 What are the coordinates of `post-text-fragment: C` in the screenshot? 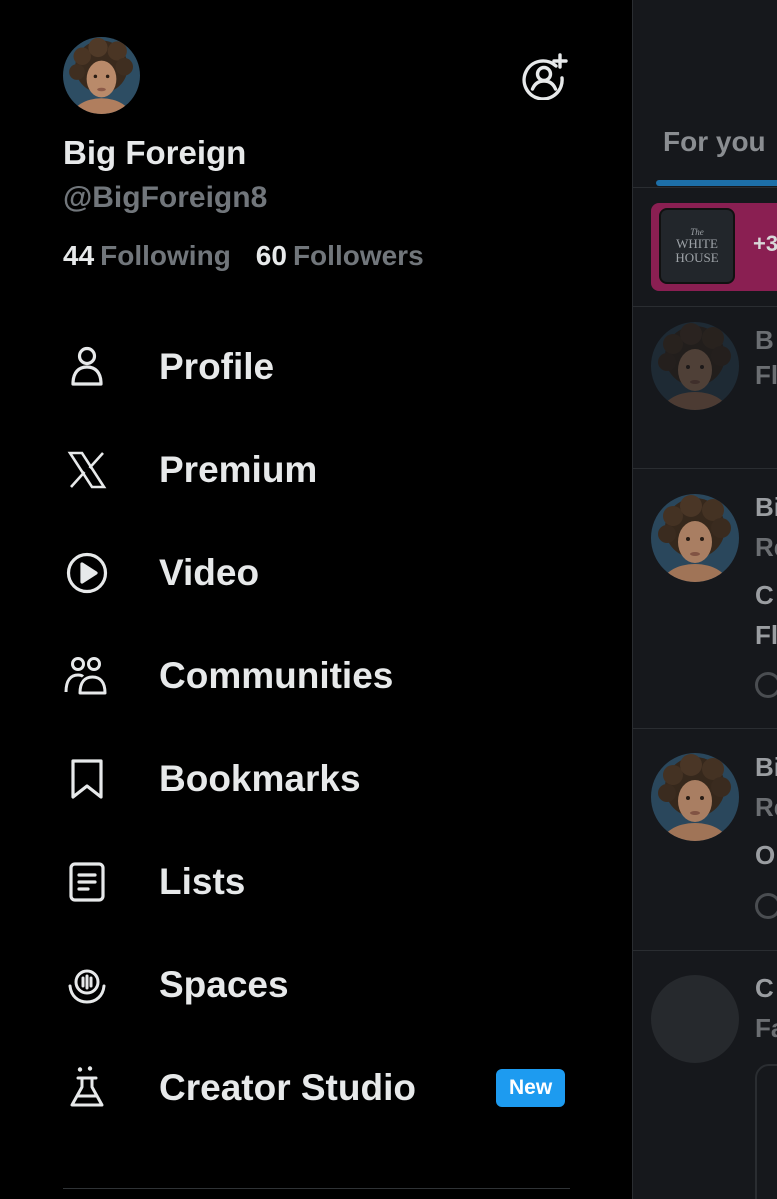 It's located at (764, 595).